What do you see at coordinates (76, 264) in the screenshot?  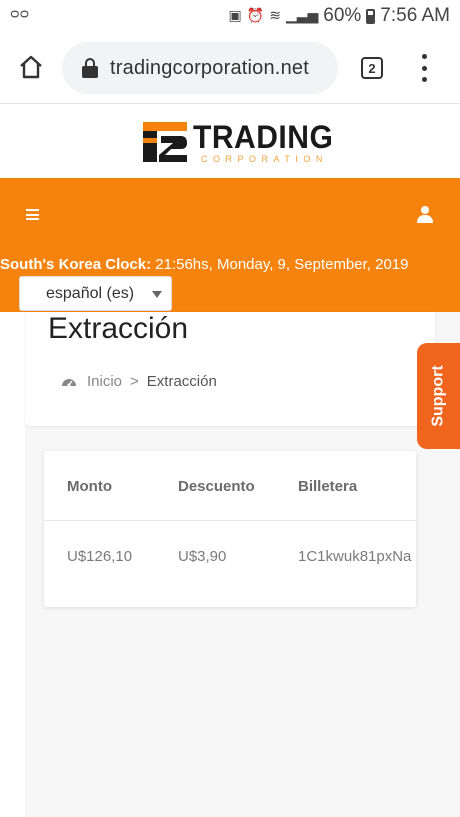 I see `clock-label: South's Korea Clock:` at bounding box center [76, 264].